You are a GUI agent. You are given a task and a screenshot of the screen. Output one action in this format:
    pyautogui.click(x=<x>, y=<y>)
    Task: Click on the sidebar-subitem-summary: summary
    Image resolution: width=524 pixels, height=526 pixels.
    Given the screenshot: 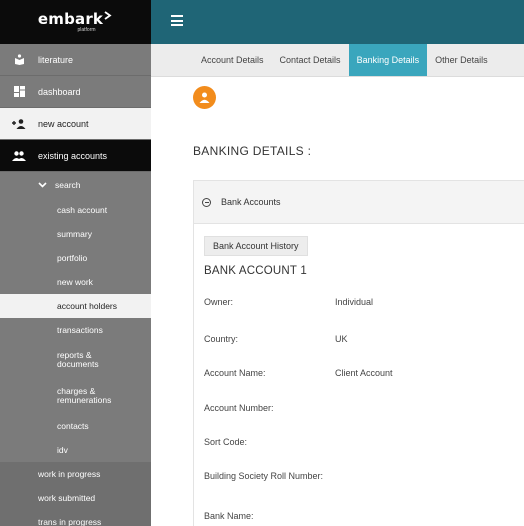 What is the action you would take?
    pyautogui.click(x=75, y=234)
    